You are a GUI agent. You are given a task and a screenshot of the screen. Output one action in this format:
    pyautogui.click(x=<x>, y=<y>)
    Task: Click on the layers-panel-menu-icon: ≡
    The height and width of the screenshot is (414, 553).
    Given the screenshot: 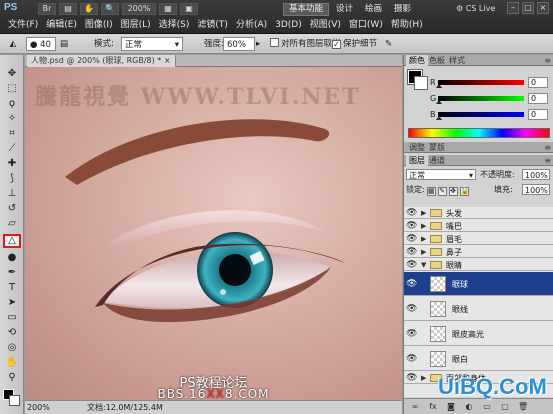 What is the action you would take?
    pyautogui.click(x=547, y=160)
    